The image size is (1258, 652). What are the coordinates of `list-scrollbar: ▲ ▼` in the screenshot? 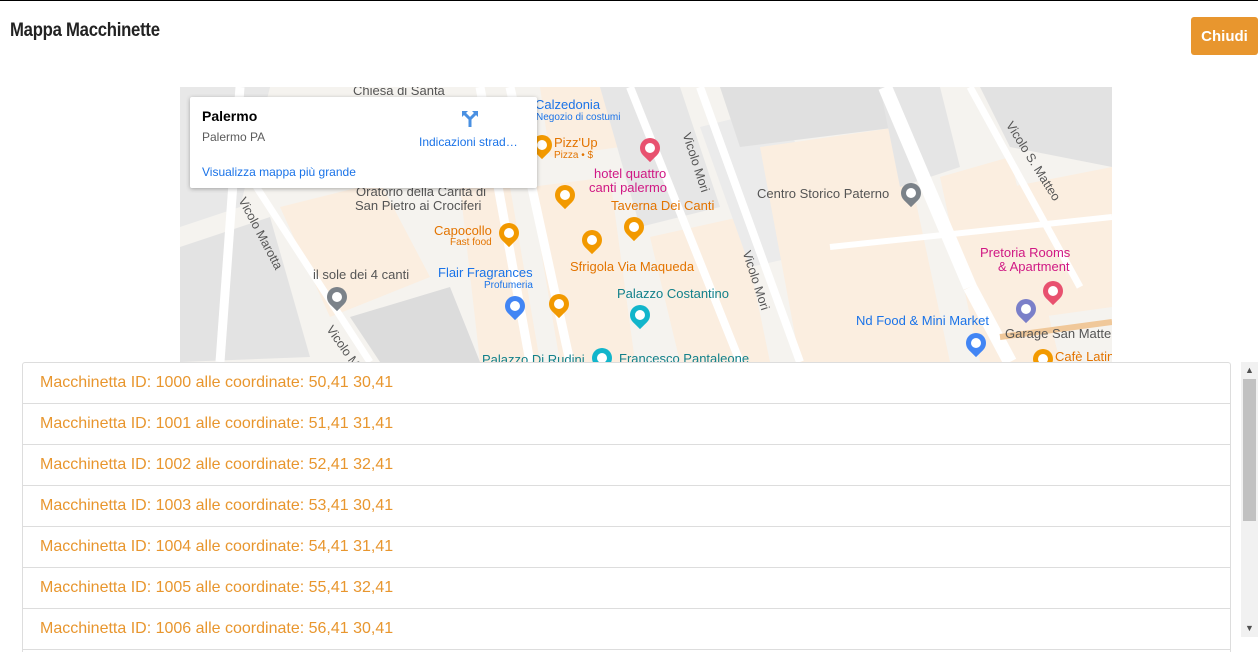 It's located at (1249, 499).